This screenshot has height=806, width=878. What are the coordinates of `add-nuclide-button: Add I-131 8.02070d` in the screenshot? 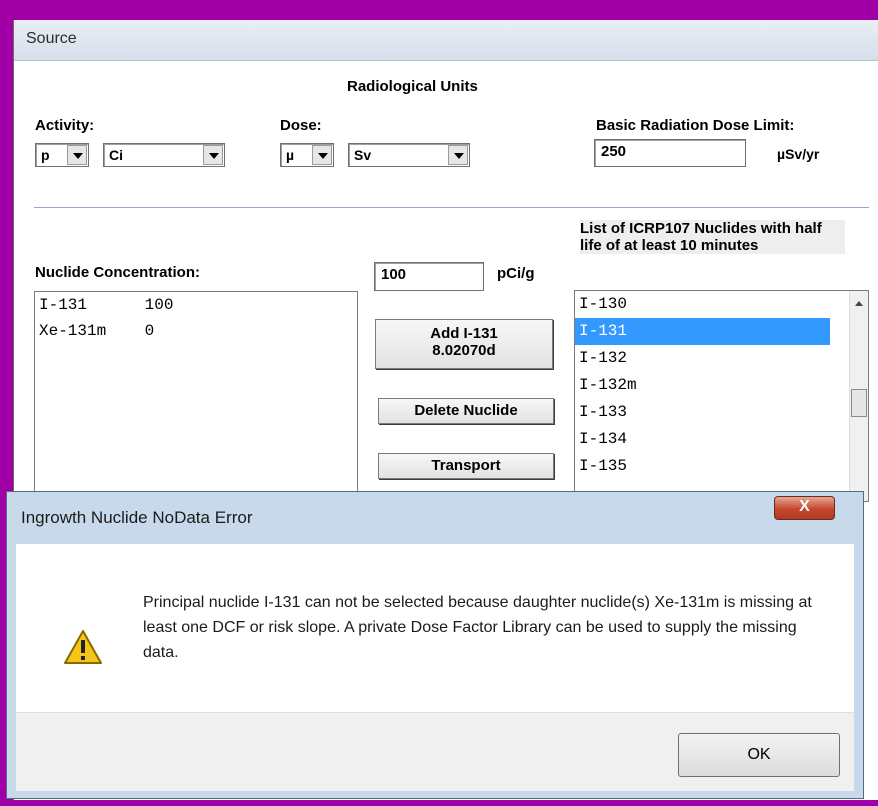 It's located at (464, 344).